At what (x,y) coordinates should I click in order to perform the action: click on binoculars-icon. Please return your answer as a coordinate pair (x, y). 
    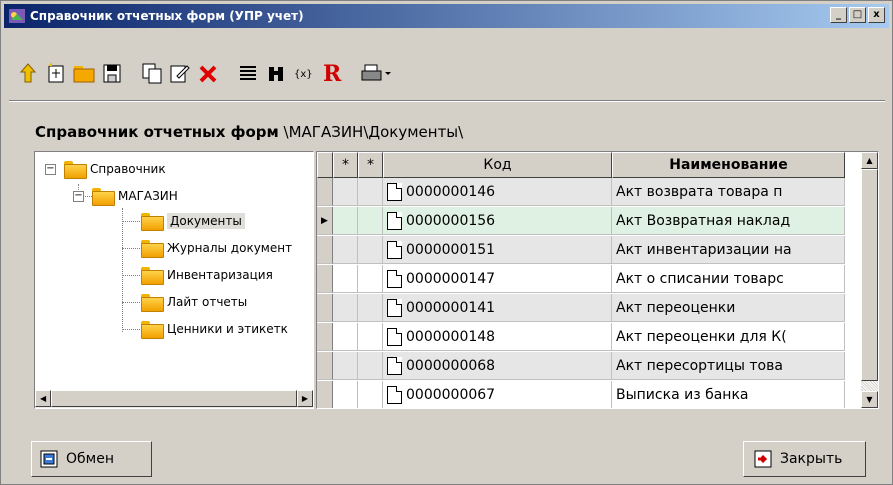
    Looking at the image, I should click on (276, 73).